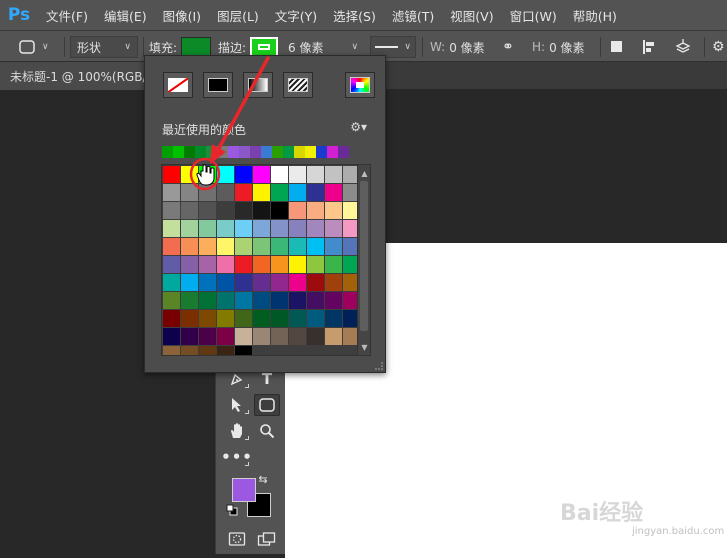 The image size is (727, 558). What do you see at coordinates (258, 85) in the screenshot?
I see `gradient-button` at bounding box center [258, 85].